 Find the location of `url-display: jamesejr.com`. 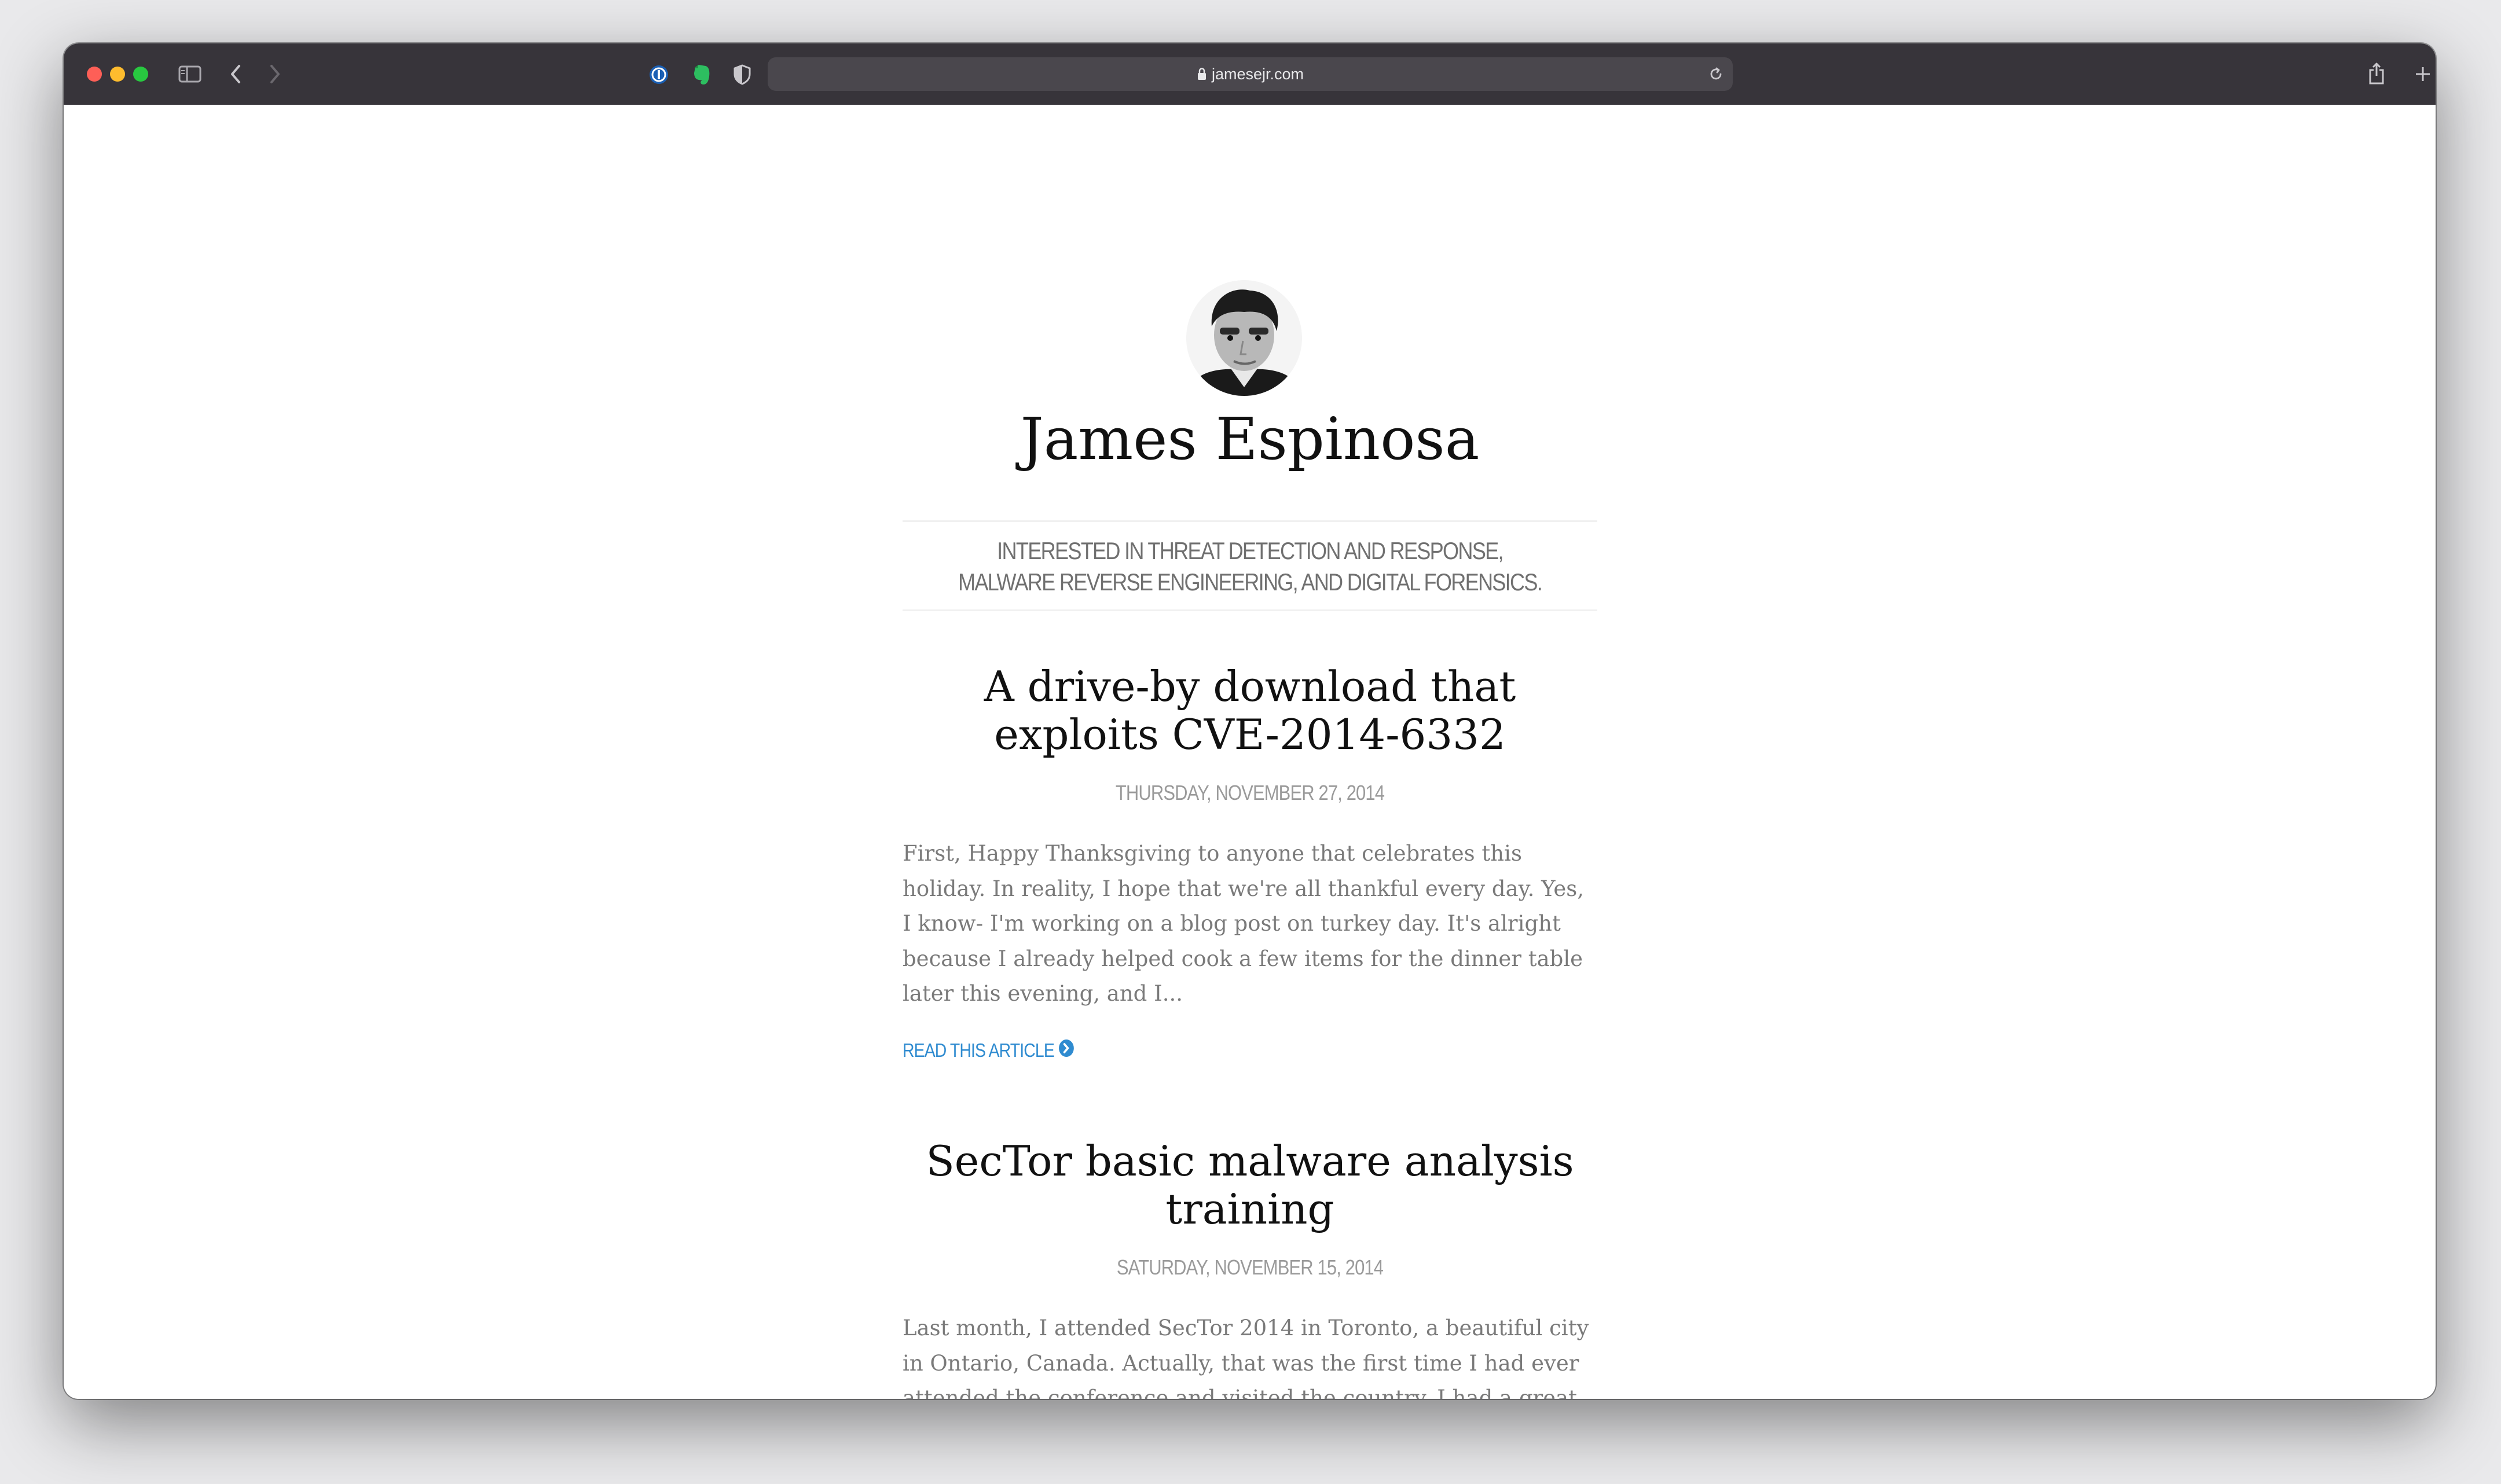

url-display: jamesejr.com is located at coordinates (1250, 74).